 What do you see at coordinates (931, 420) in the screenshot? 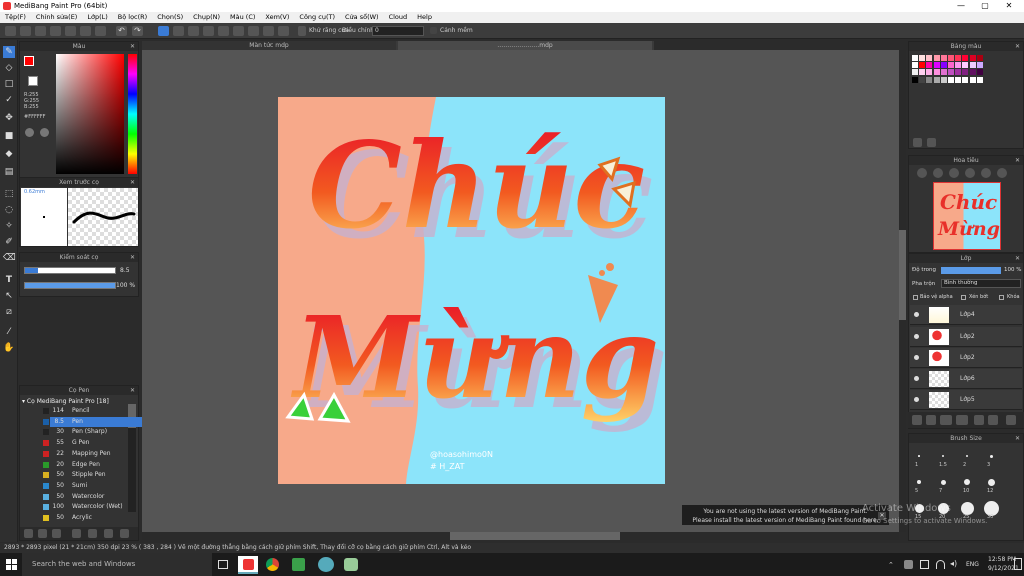
I see `new-halftone-layer-icon` at bounding box center [931, 420].